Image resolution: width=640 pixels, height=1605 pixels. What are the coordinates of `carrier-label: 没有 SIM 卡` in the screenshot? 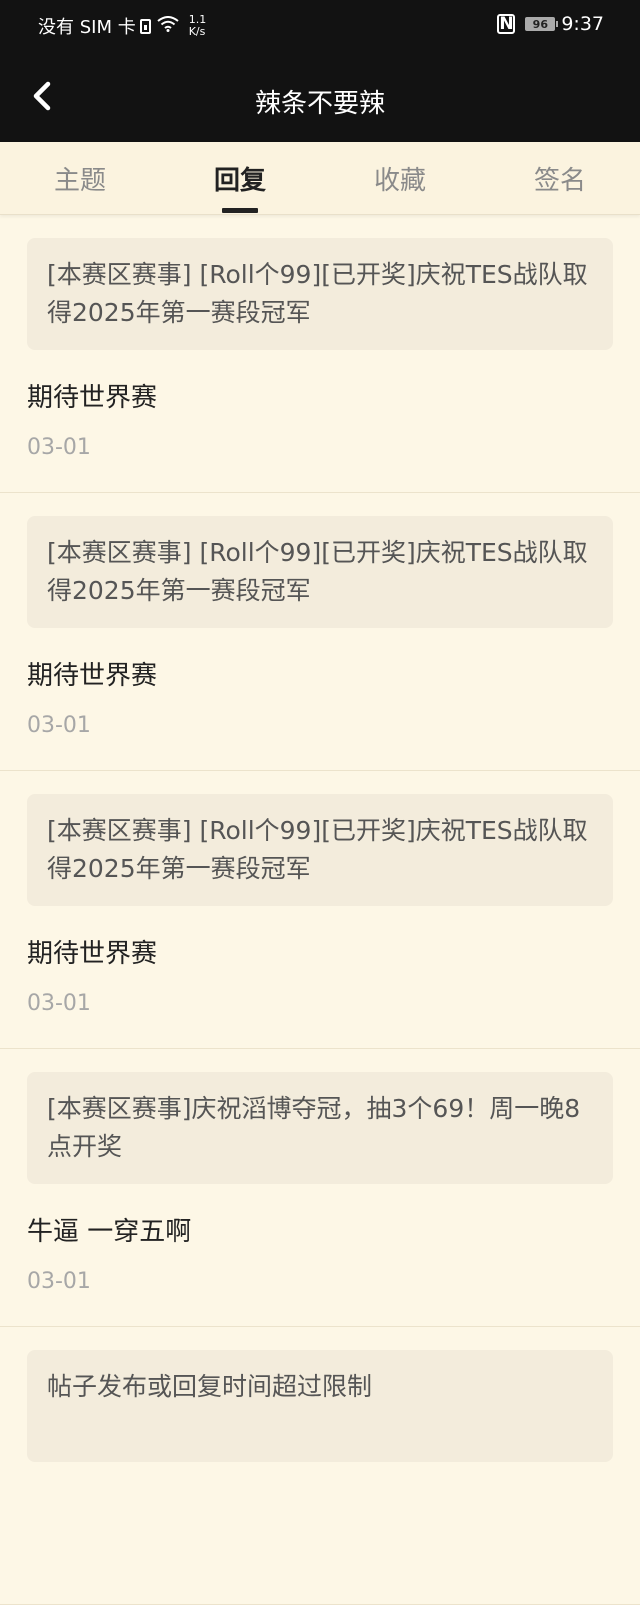 It's located at (87, 27).